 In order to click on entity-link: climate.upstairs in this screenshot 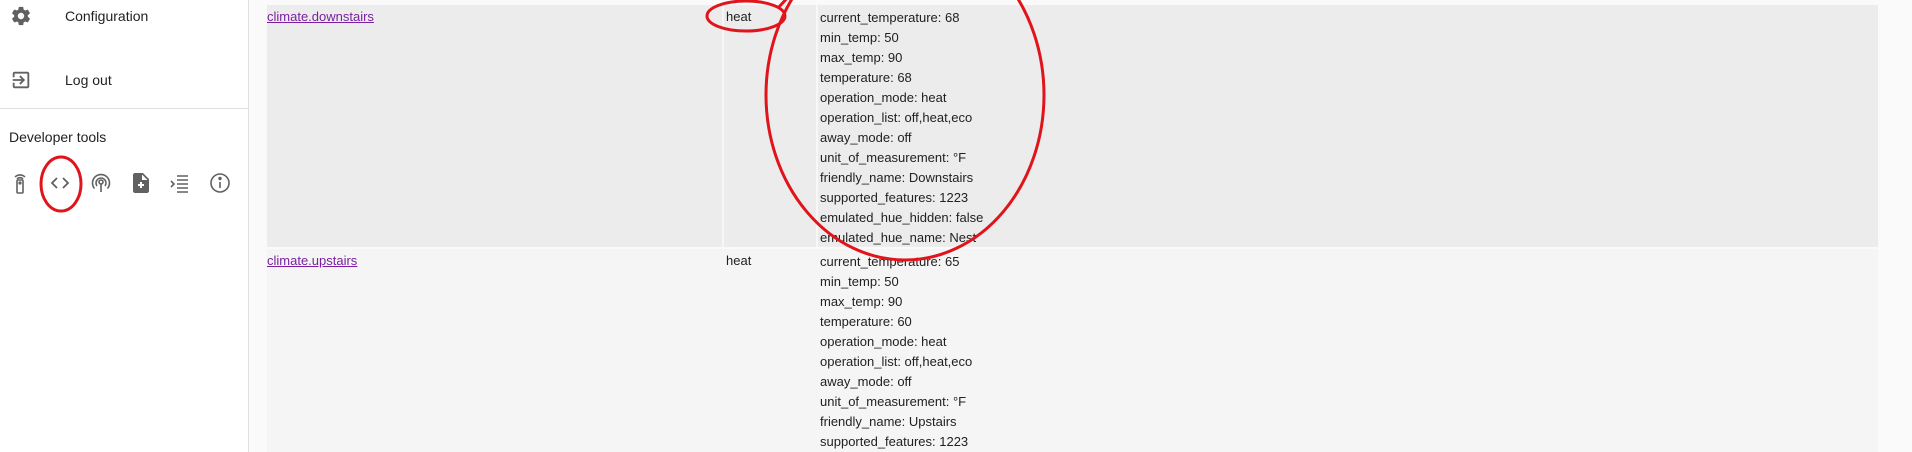, I will do `click(312, 260)`.